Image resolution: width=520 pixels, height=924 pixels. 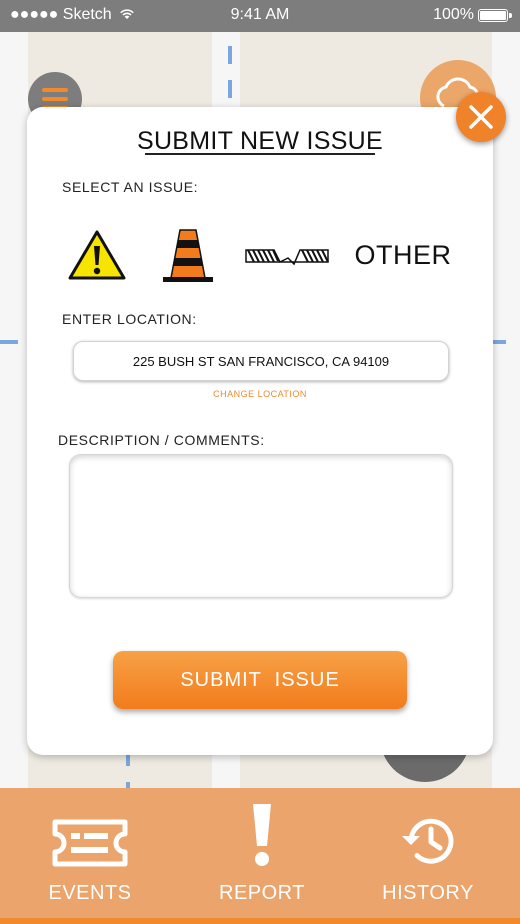 I want to click on tab-report-icon-wrap, so click(x=262, y=828).